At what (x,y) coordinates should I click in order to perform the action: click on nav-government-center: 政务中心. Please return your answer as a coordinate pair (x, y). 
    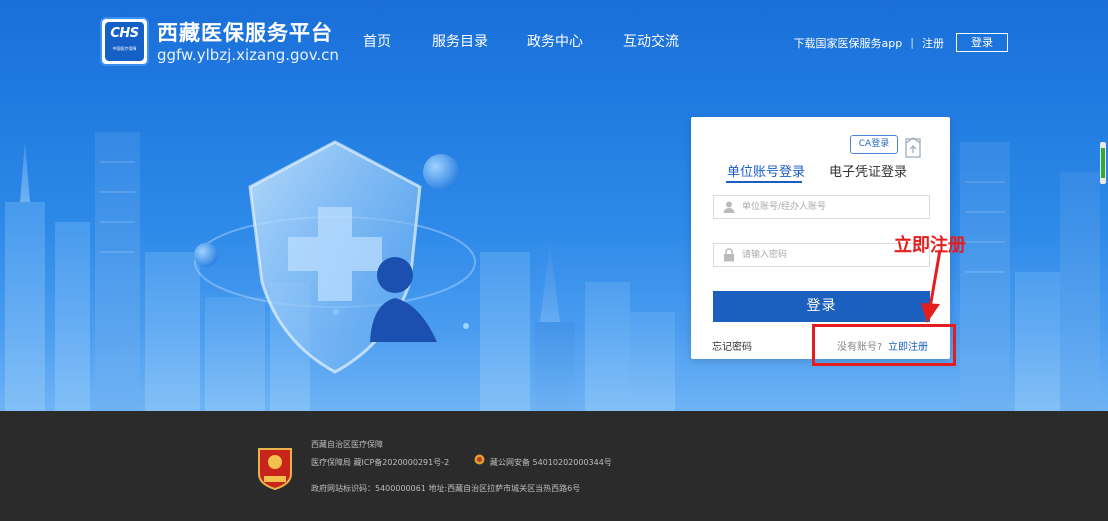
    Looking at the image, I should click on (555, 41).